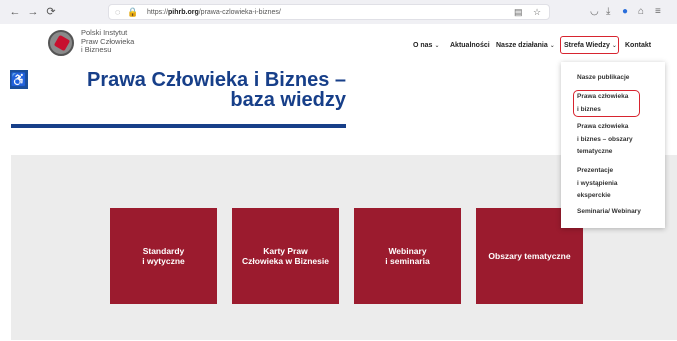 This screenshot has height=341, width=677. I want to click on reader-view-icon: ▤, so click(518, 12).